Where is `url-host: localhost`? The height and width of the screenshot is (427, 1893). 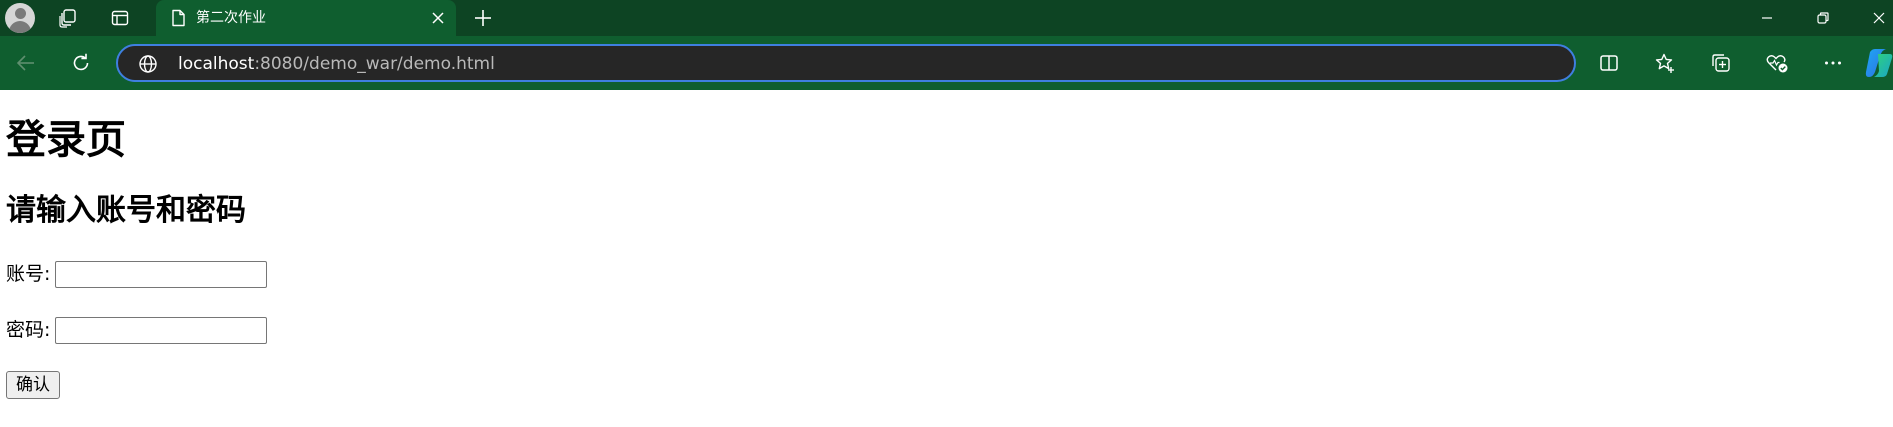
url-host: localhost is located at coordinates (216, 64).